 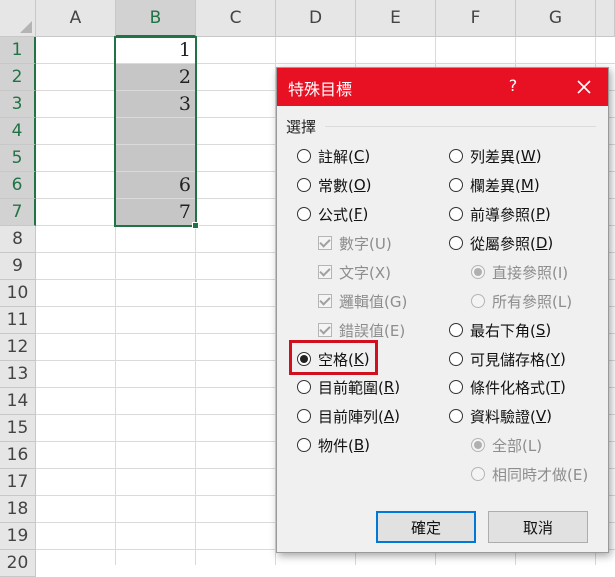 I want to click on row-header-9: 9, so click(x=18, y=266).